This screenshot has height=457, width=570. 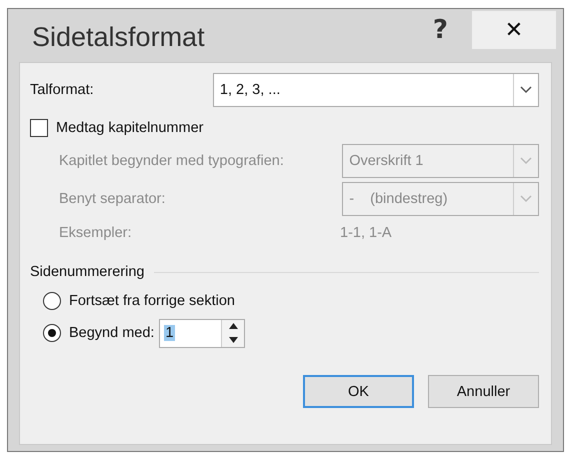 I want to click on dialog-button: Annuller, so click(x=483, y=391).